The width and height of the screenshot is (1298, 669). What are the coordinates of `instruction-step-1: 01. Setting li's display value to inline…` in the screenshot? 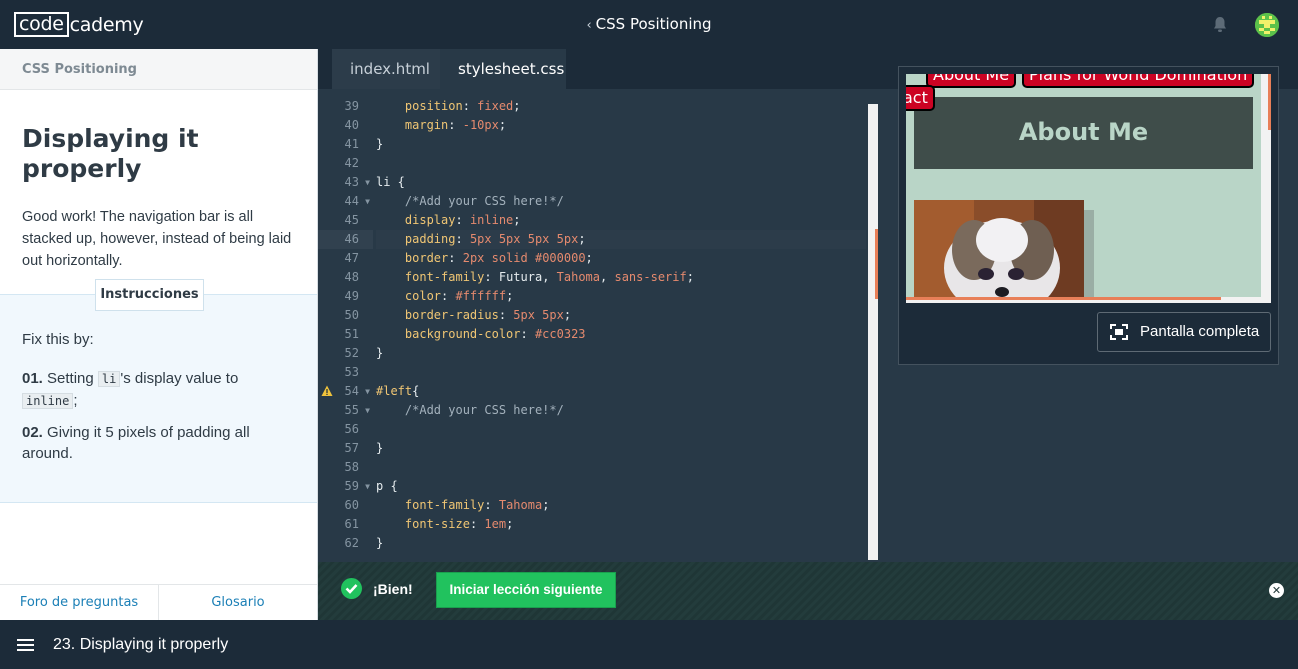 It's located at (158, 390).